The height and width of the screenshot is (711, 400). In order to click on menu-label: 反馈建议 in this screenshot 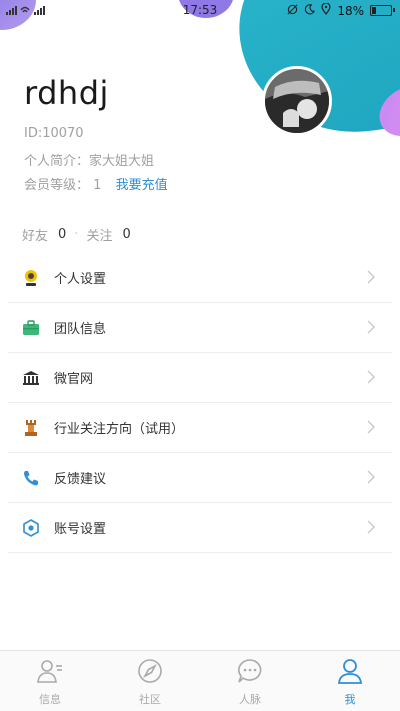, I will do `click(80, 479)`.